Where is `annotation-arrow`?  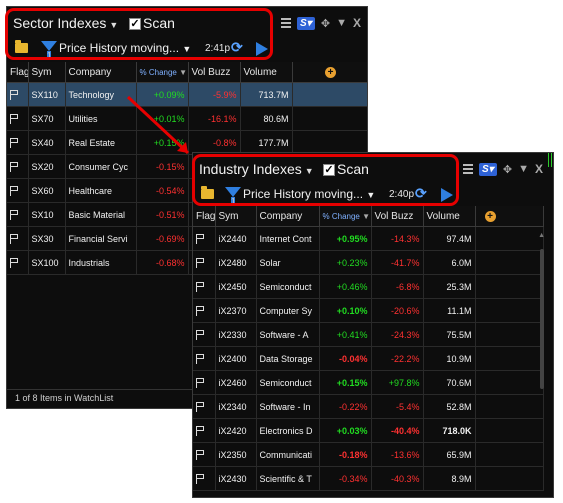 annotation-arrow is located at coordinates (158, 125).